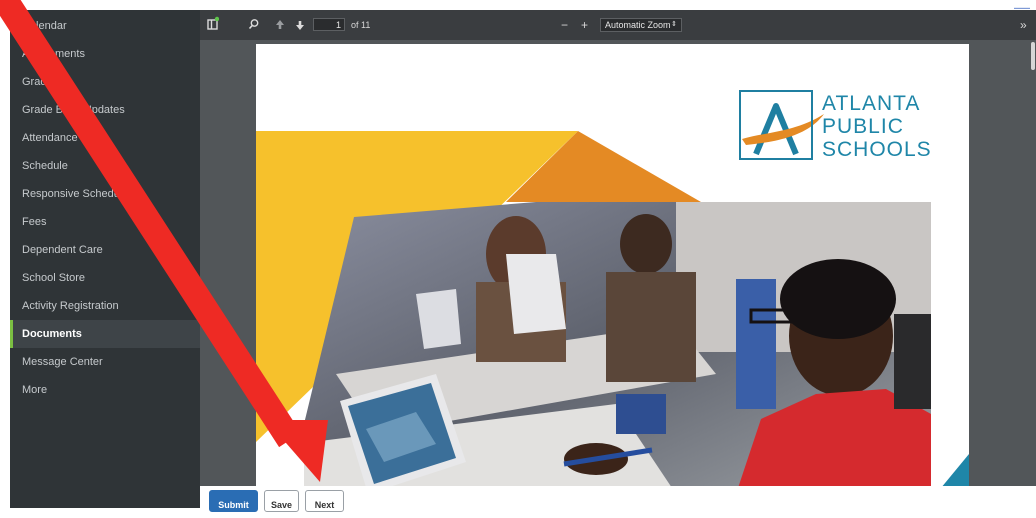  I want to click on sidebar-item-calendar: Calendar, so click(105, 26).